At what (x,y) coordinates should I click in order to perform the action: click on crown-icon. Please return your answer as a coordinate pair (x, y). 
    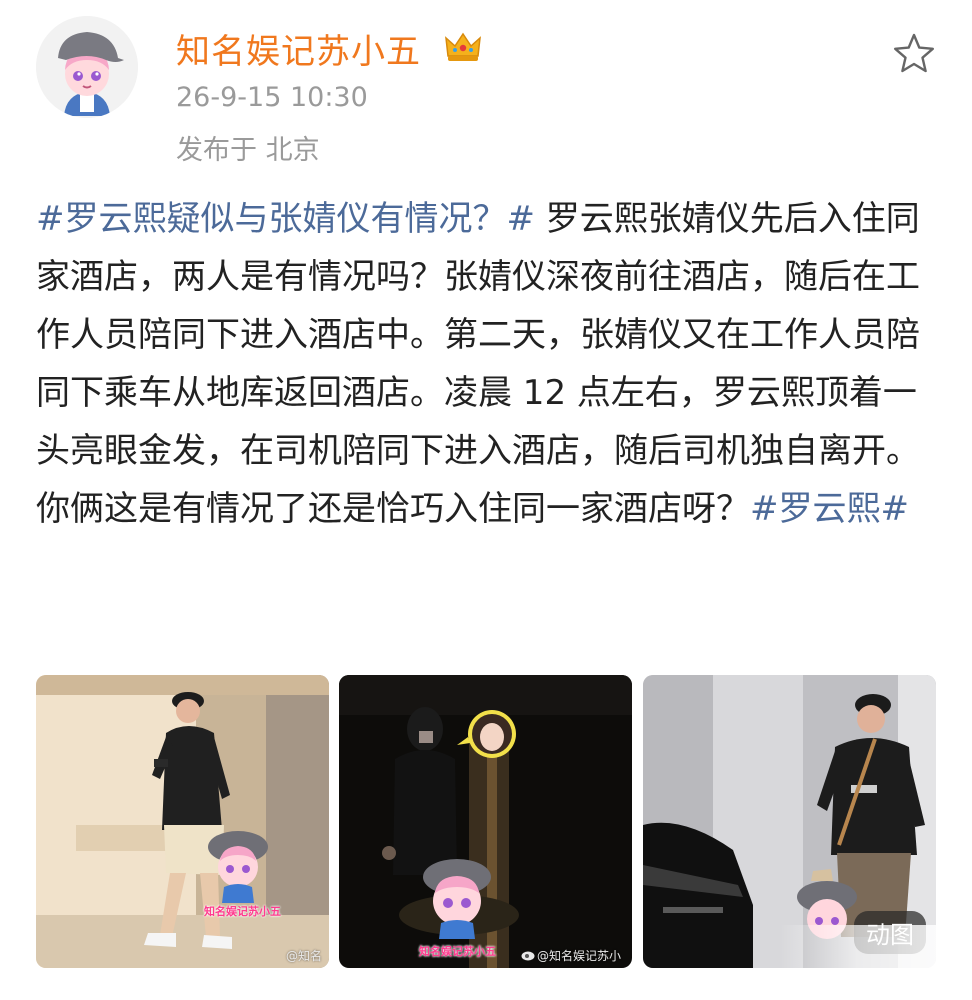
    Looking at the image, I should click on (463, 46).